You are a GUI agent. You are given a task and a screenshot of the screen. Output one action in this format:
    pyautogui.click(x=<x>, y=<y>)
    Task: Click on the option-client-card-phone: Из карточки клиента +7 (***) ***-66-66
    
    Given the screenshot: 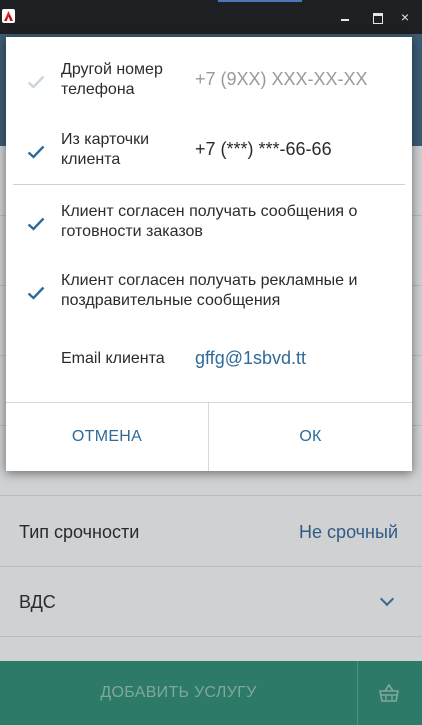 What is the action you would take?
    pyautogui.click(x=209, y=152)
    